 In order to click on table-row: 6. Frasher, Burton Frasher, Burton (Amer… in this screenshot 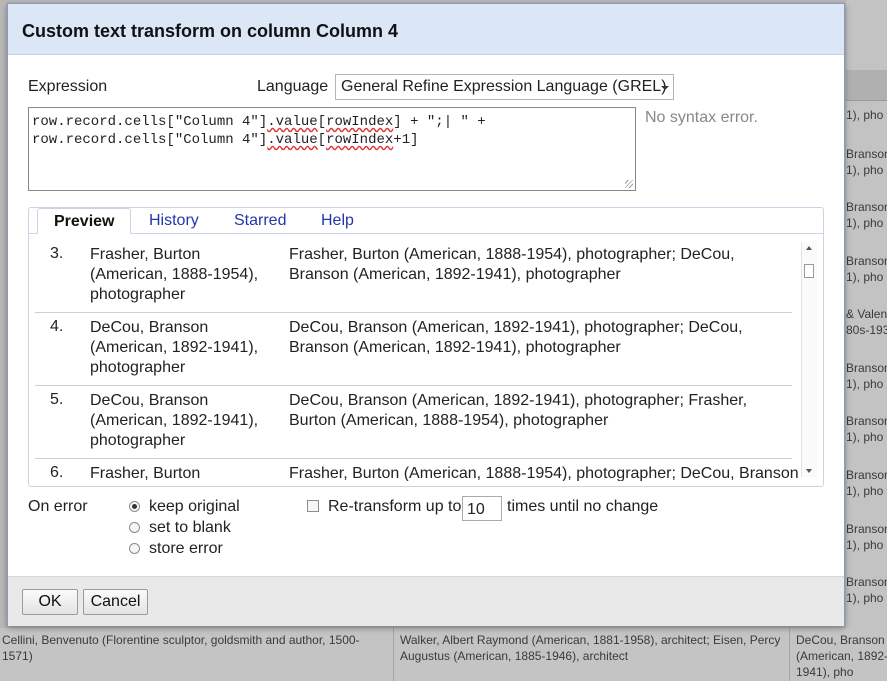, I will do `click(417, 470)`.